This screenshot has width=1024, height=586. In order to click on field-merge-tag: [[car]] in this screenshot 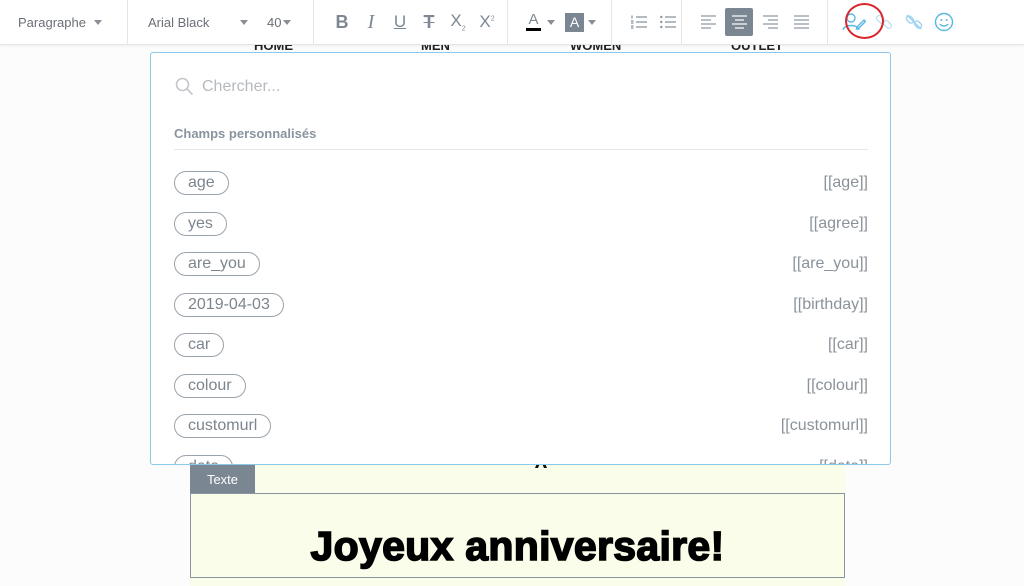, I will do `click(847, 345)`.